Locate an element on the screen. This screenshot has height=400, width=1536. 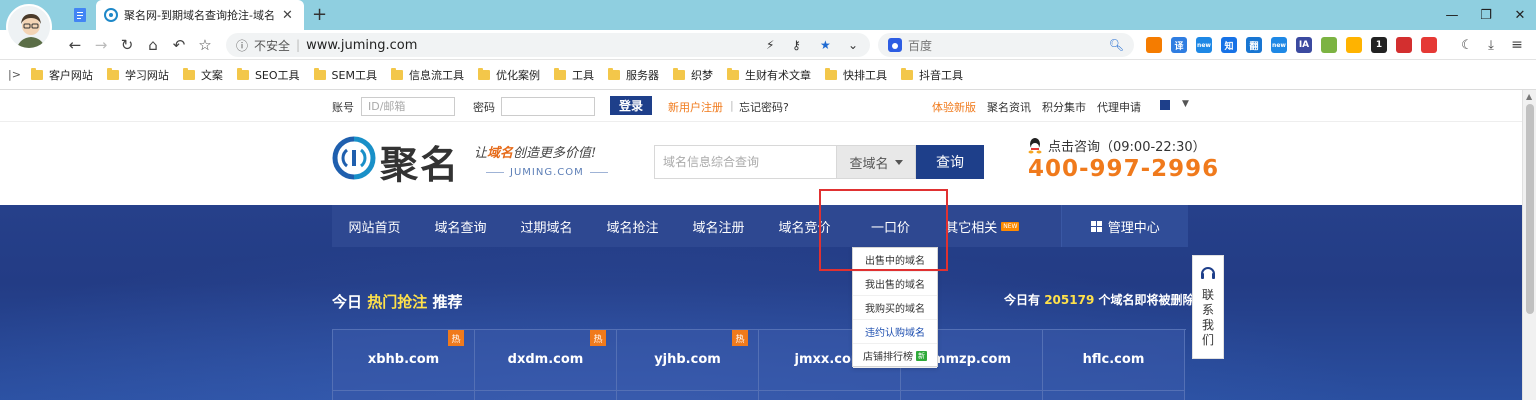
dropdown-item: 我购买的域名 is located at coordinates (895, 308).